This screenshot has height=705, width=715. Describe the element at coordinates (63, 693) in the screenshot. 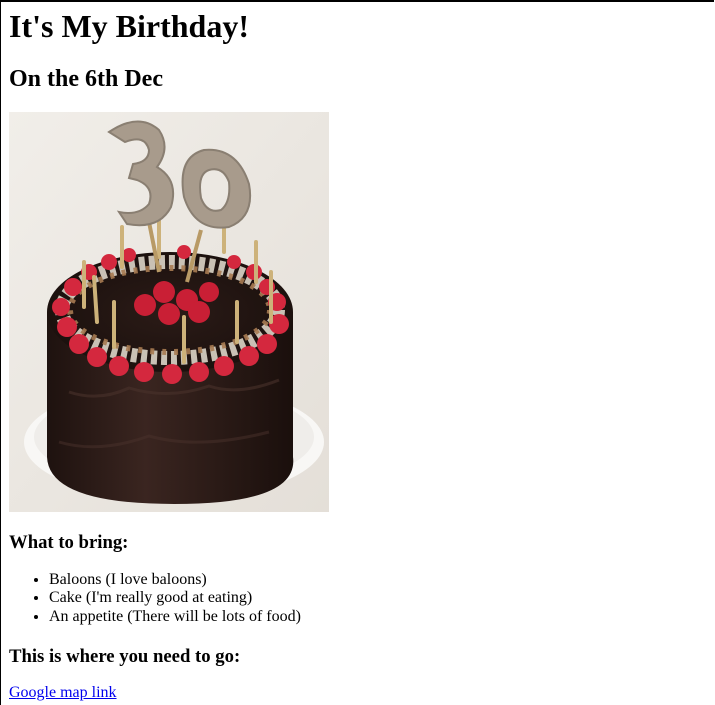

I see `google-map-link: Google map link` at that location.